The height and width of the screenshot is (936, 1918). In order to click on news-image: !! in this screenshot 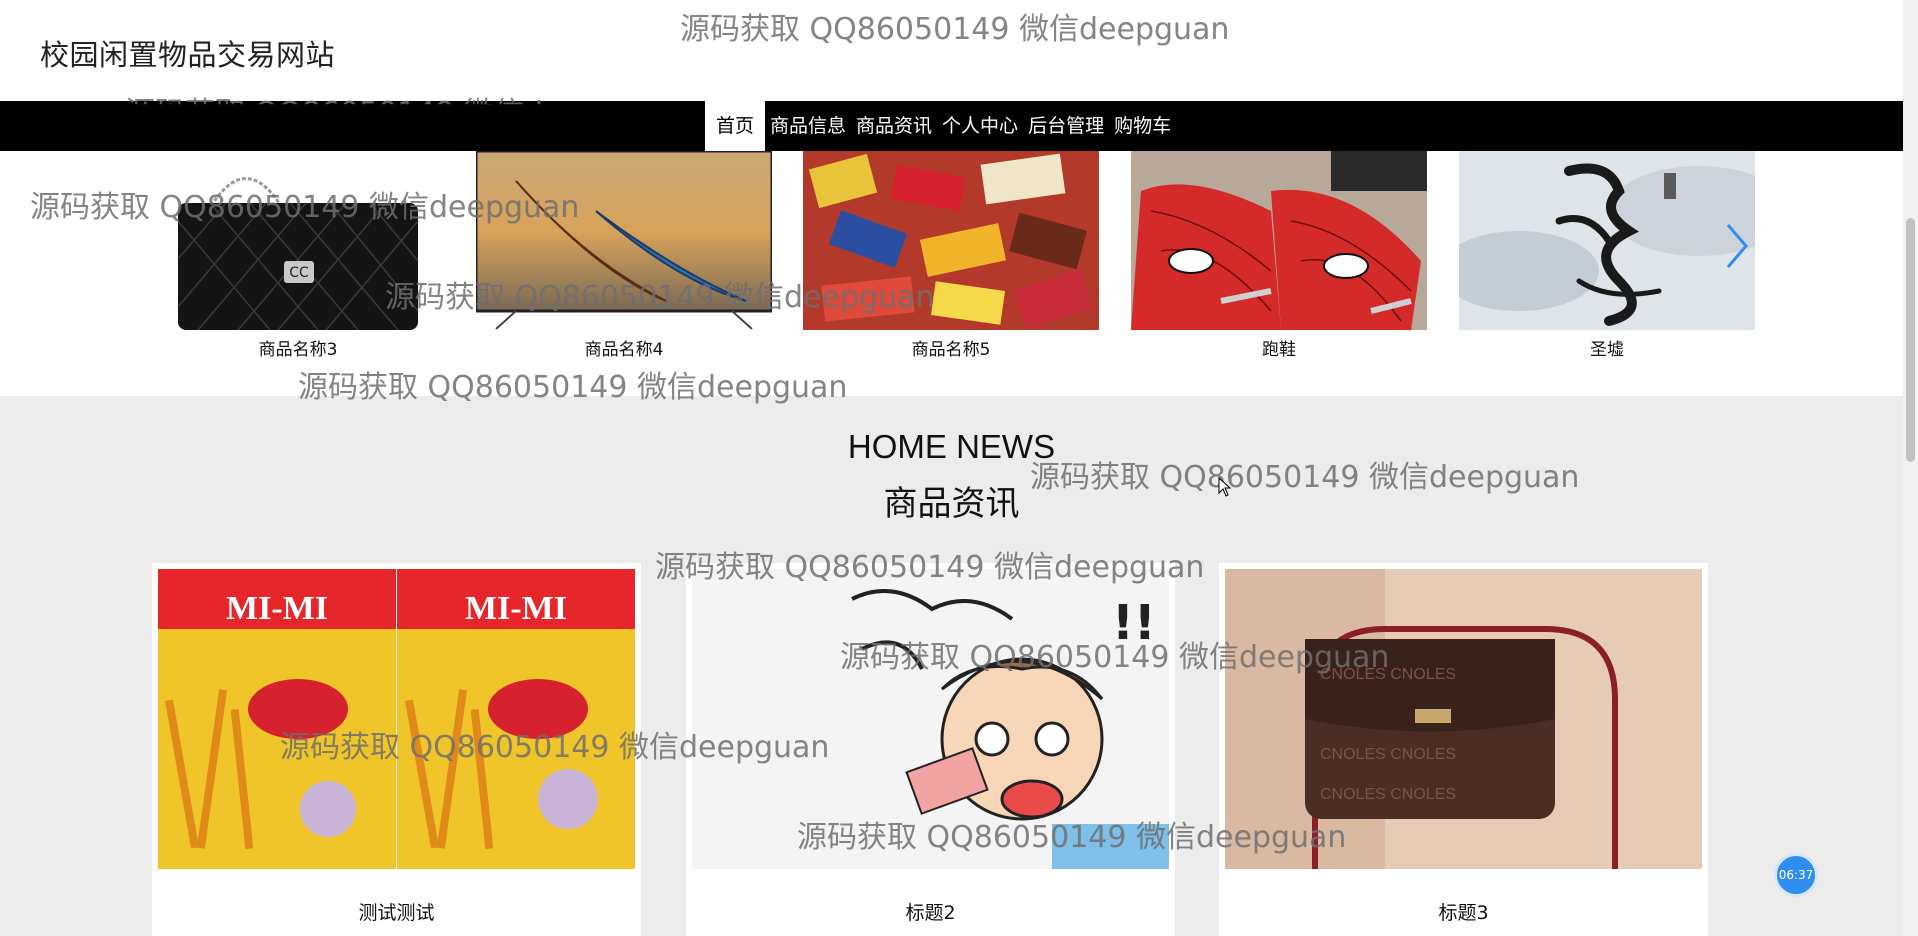, I will do `click(930, 719)`.